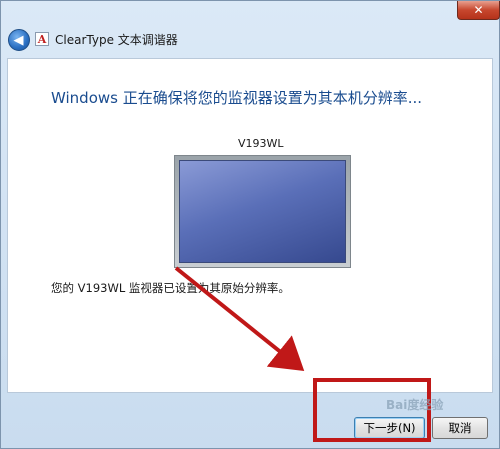 The height and width of the screenshot is (449, 500). I want to click on cleartype-app-icon: A, so click(42, 39).